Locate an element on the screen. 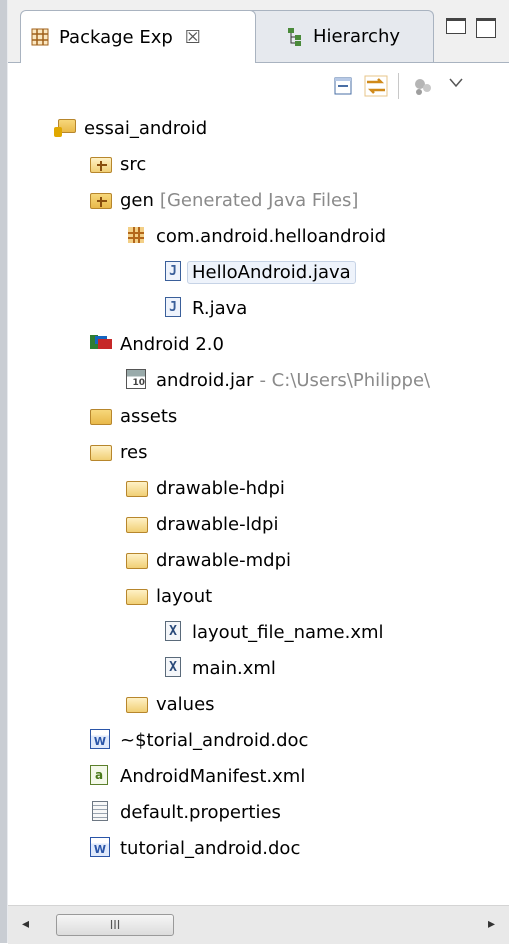 This screenshot has height=944, width=509. tree-item-gen: gen [Generated Java Files] is located at coordinates (224, 200).